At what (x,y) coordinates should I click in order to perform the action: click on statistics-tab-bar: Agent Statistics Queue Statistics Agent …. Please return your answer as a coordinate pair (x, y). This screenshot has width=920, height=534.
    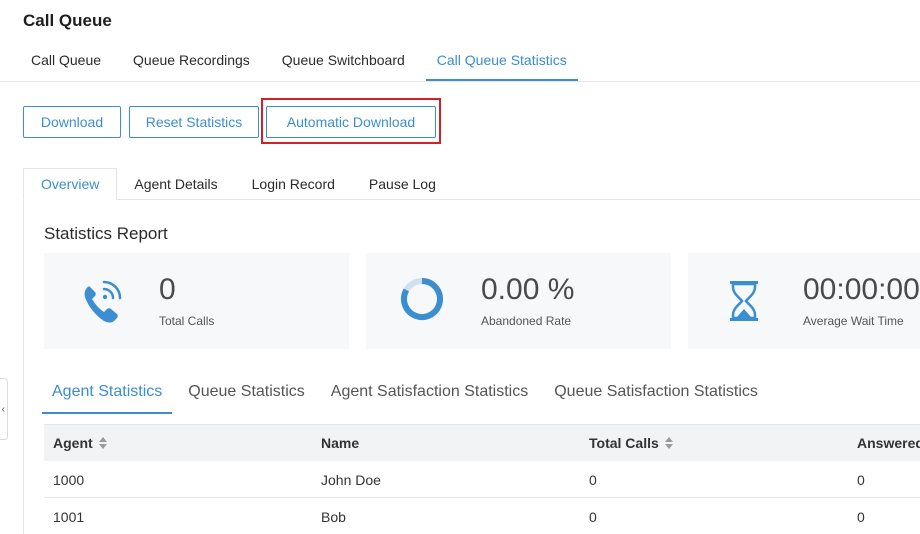
    Looking at the image, I should click on (408, 394).